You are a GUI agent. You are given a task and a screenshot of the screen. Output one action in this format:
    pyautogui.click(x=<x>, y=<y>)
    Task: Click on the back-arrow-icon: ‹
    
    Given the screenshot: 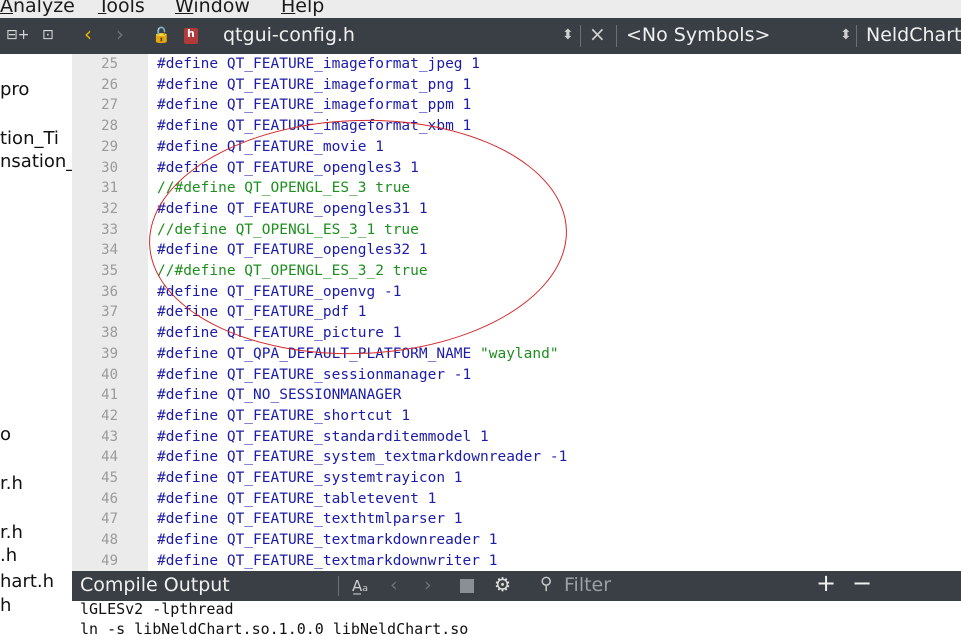 What is the action you would take?
    pyautogui.click(x=88, y=34)
    